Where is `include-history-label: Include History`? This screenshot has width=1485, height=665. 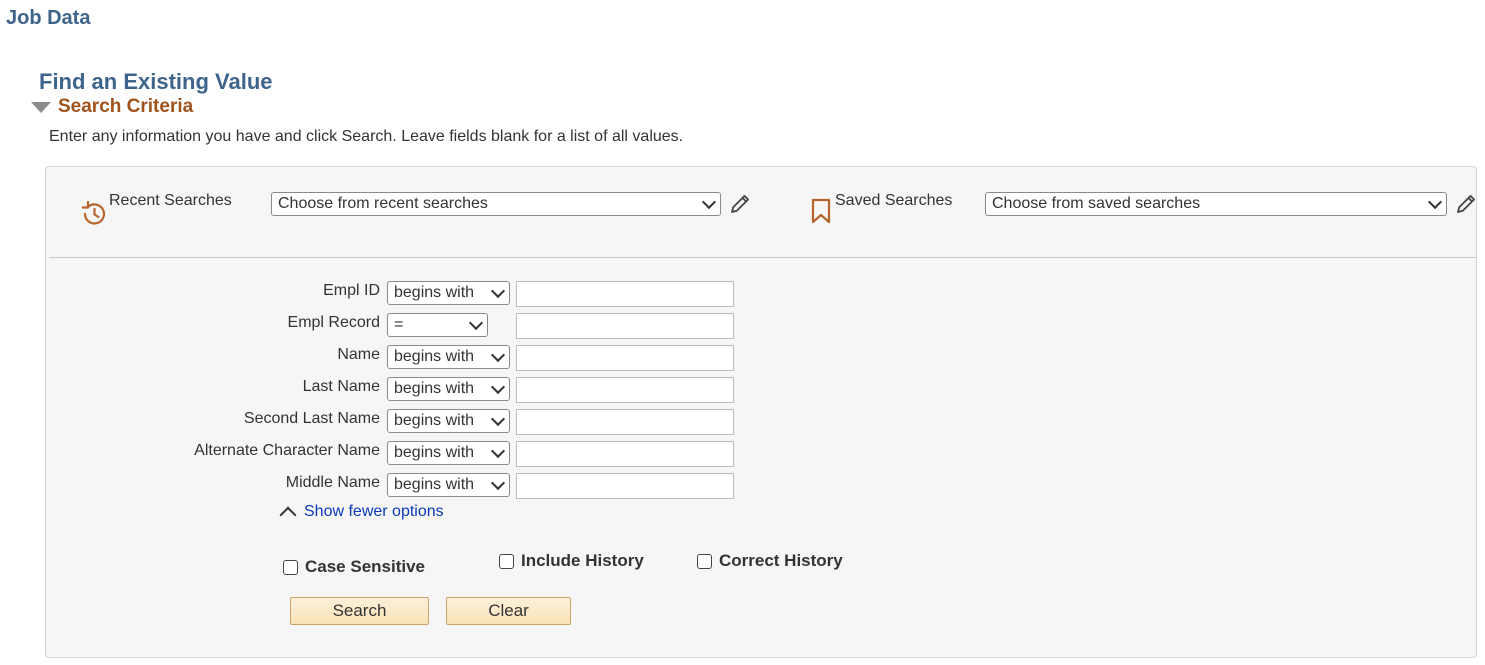 include-history-label: Include History is located at coordinates (582, 560).